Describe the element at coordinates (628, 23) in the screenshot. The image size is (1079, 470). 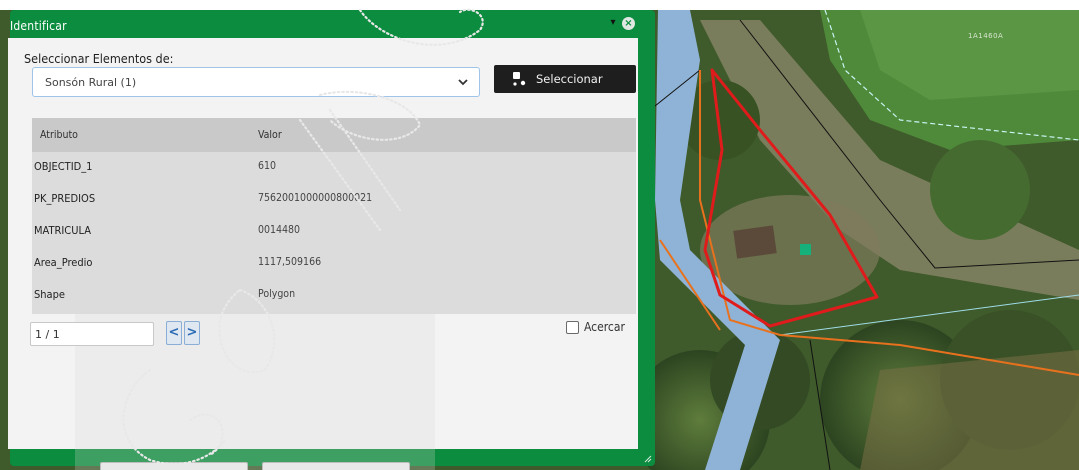
I see `close-icon: ×` at that location.